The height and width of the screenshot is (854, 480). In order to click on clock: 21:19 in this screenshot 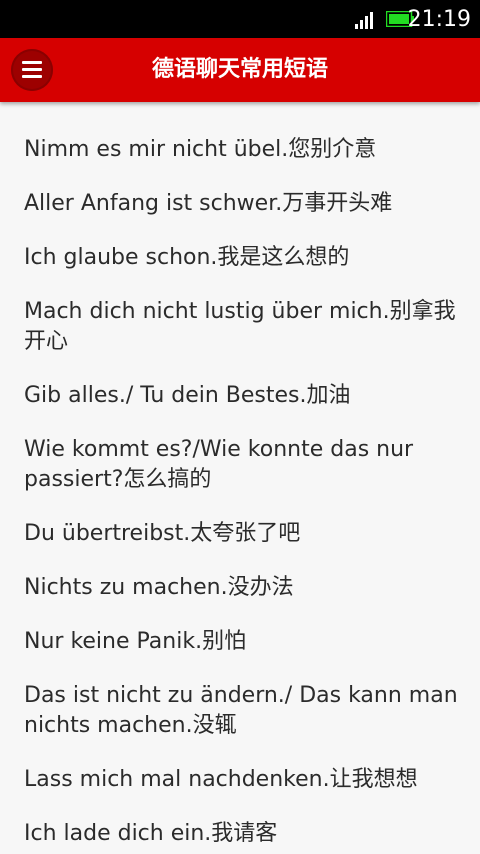, I will do `click(439, 19)`.